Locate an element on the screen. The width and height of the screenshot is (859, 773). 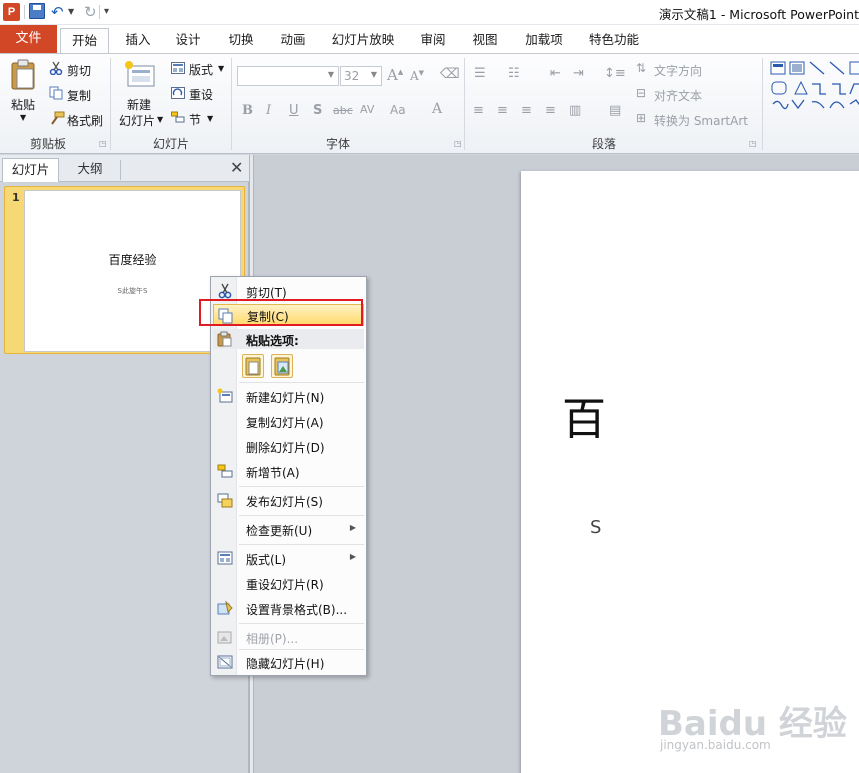
customize-qat-icon: ▾ is located at coordinates (106, 12).